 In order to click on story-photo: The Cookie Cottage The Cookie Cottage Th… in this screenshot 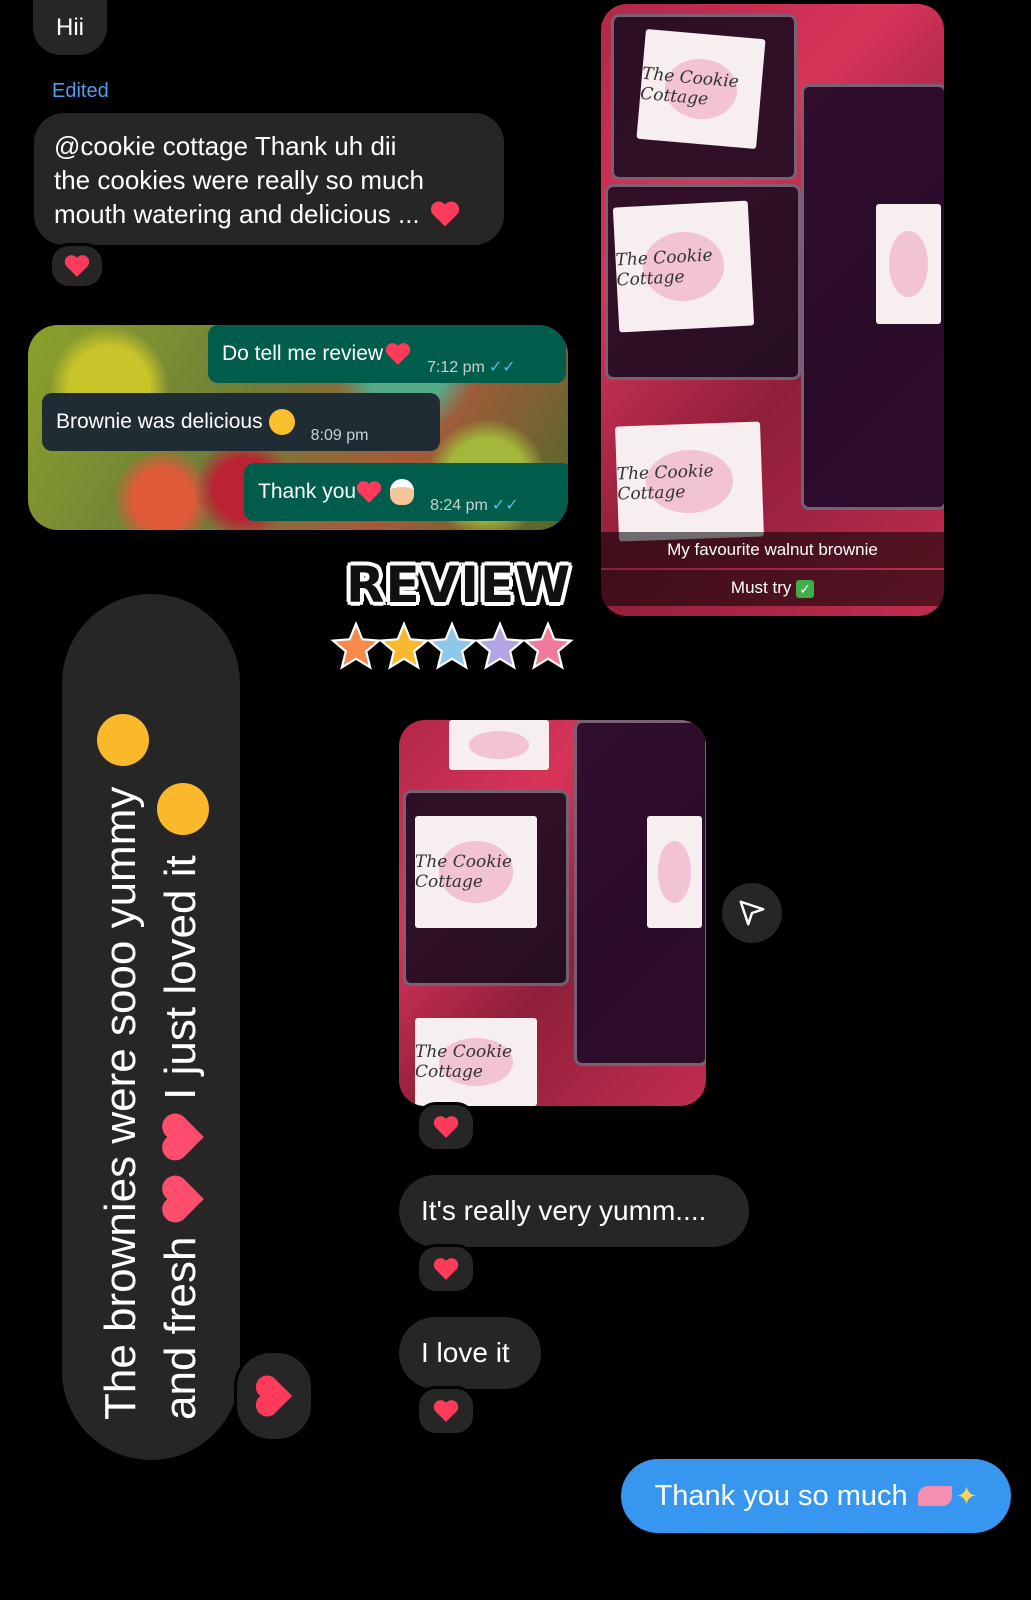, I will do `click(772, 310)`.